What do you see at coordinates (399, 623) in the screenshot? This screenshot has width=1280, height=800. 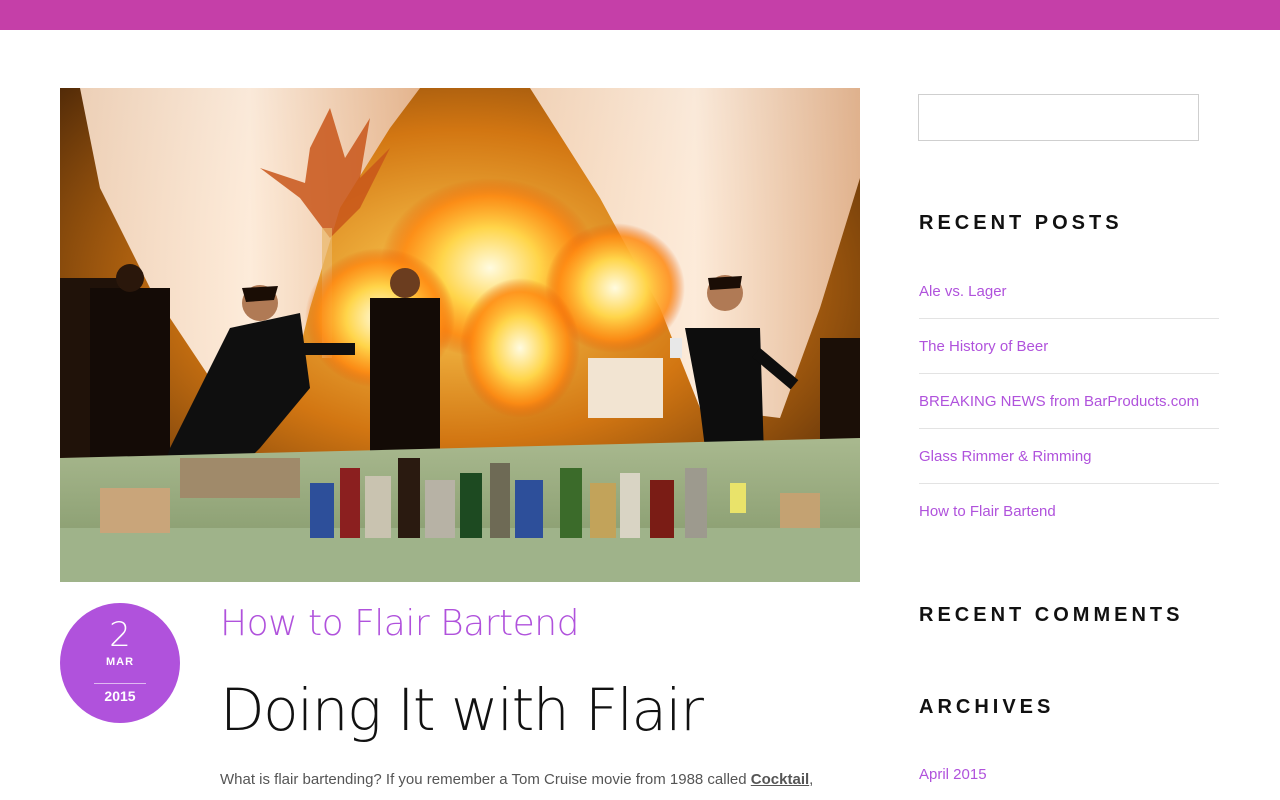 I see `post-category-link: How to Flair Bartend` at bounding box center [399, 623].